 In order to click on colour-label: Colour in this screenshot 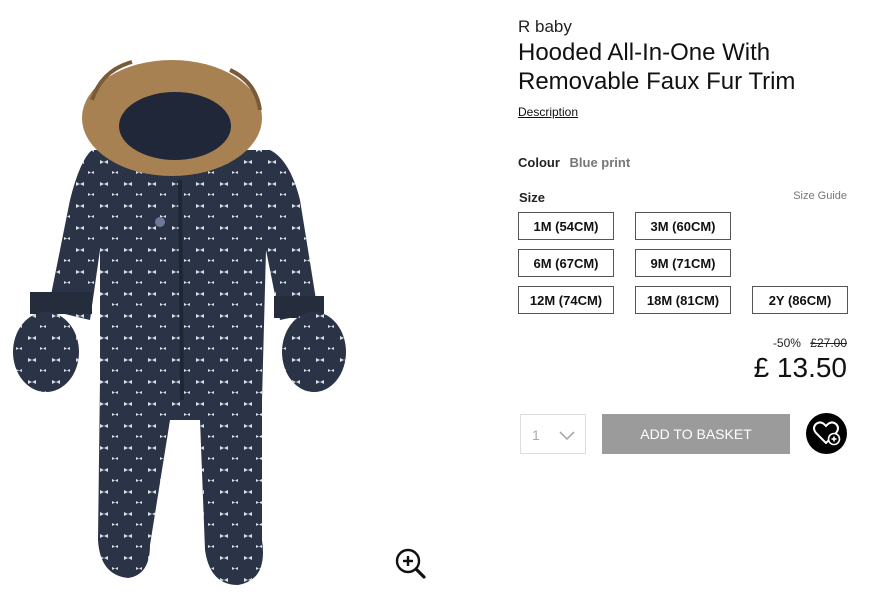, I will do `click(539, 162)`.